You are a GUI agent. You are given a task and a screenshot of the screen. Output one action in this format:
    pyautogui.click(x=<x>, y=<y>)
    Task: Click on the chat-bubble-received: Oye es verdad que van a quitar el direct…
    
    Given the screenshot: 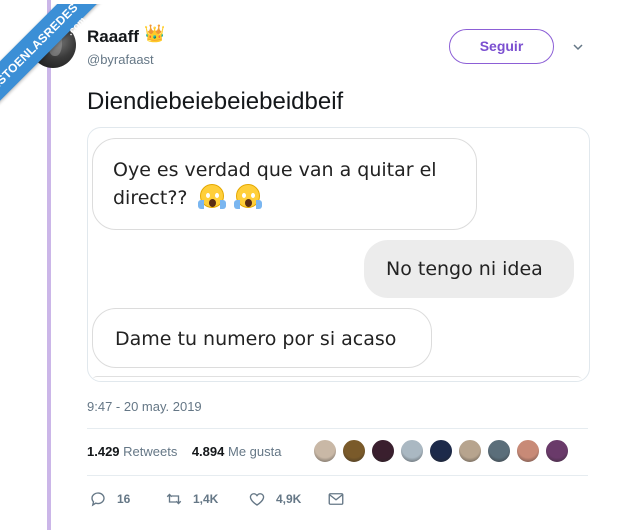 What is the action you would take?
    pyautogui.click(x=284, y=184)
    